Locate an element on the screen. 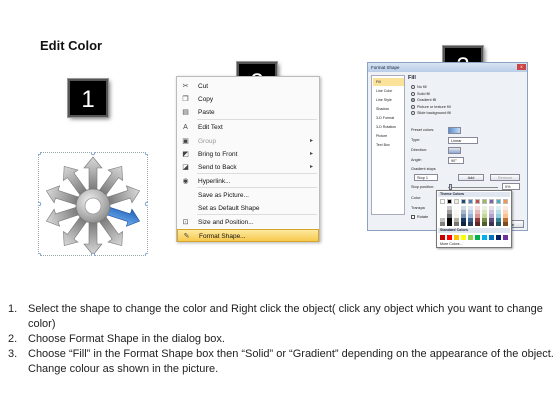  menu-item-cut: ✂ Cut is located at coordinates (248, 86).